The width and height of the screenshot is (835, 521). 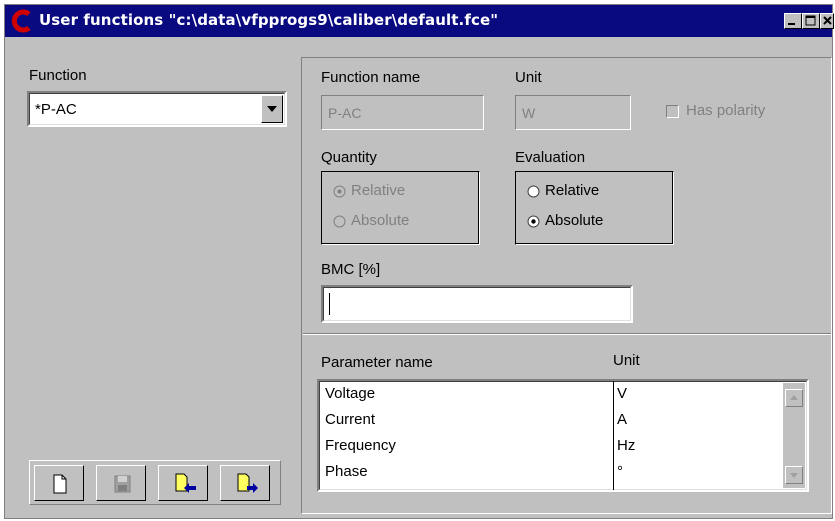 I want to click on parameter-list: Voltage V Current A Frequency Hz Phase °, so click(x=563, y=435).